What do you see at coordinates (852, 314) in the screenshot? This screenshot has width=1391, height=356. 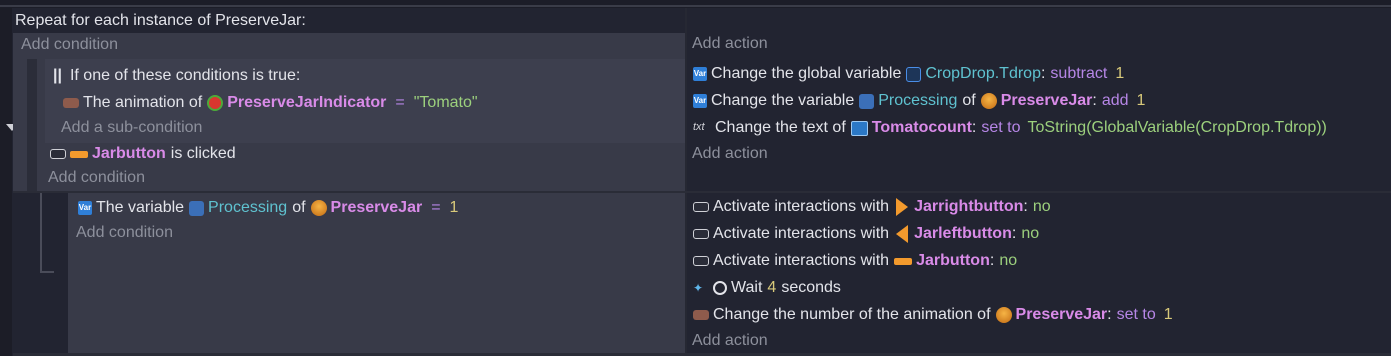 I see `anim-prefix: Change the number of the animation of` at bounding box center [852, 314].